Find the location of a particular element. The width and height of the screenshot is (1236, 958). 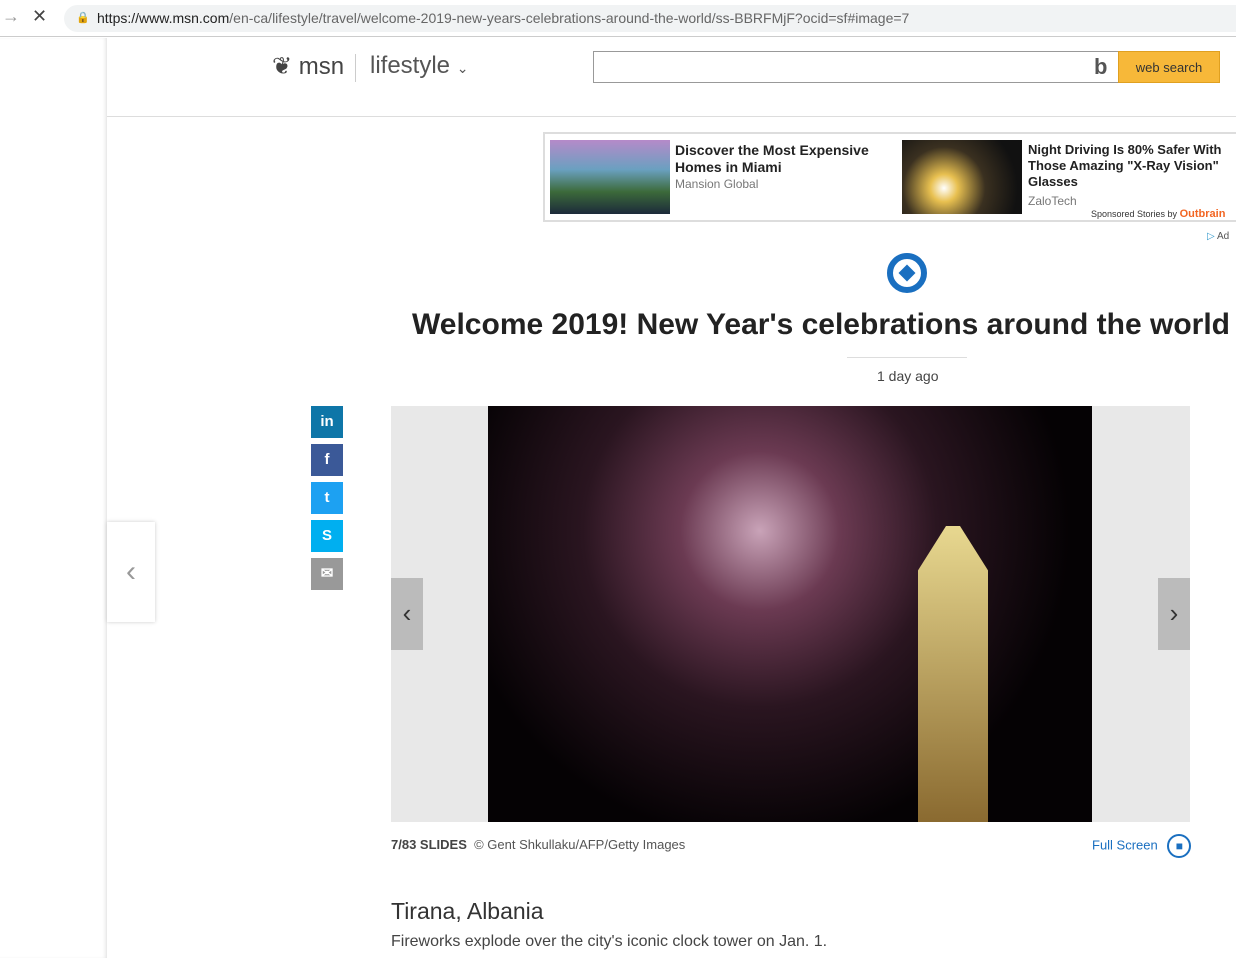

publisher-logo-icon is located at coordinates (907, 273).